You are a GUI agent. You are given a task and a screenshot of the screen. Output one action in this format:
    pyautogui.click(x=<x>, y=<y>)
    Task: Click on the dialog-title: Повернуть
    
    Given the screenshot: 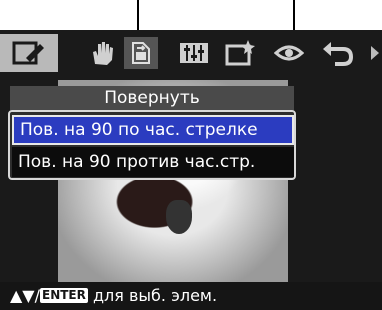 What is the action you would take?
    pyautogui.click(x=152, y=98)
    